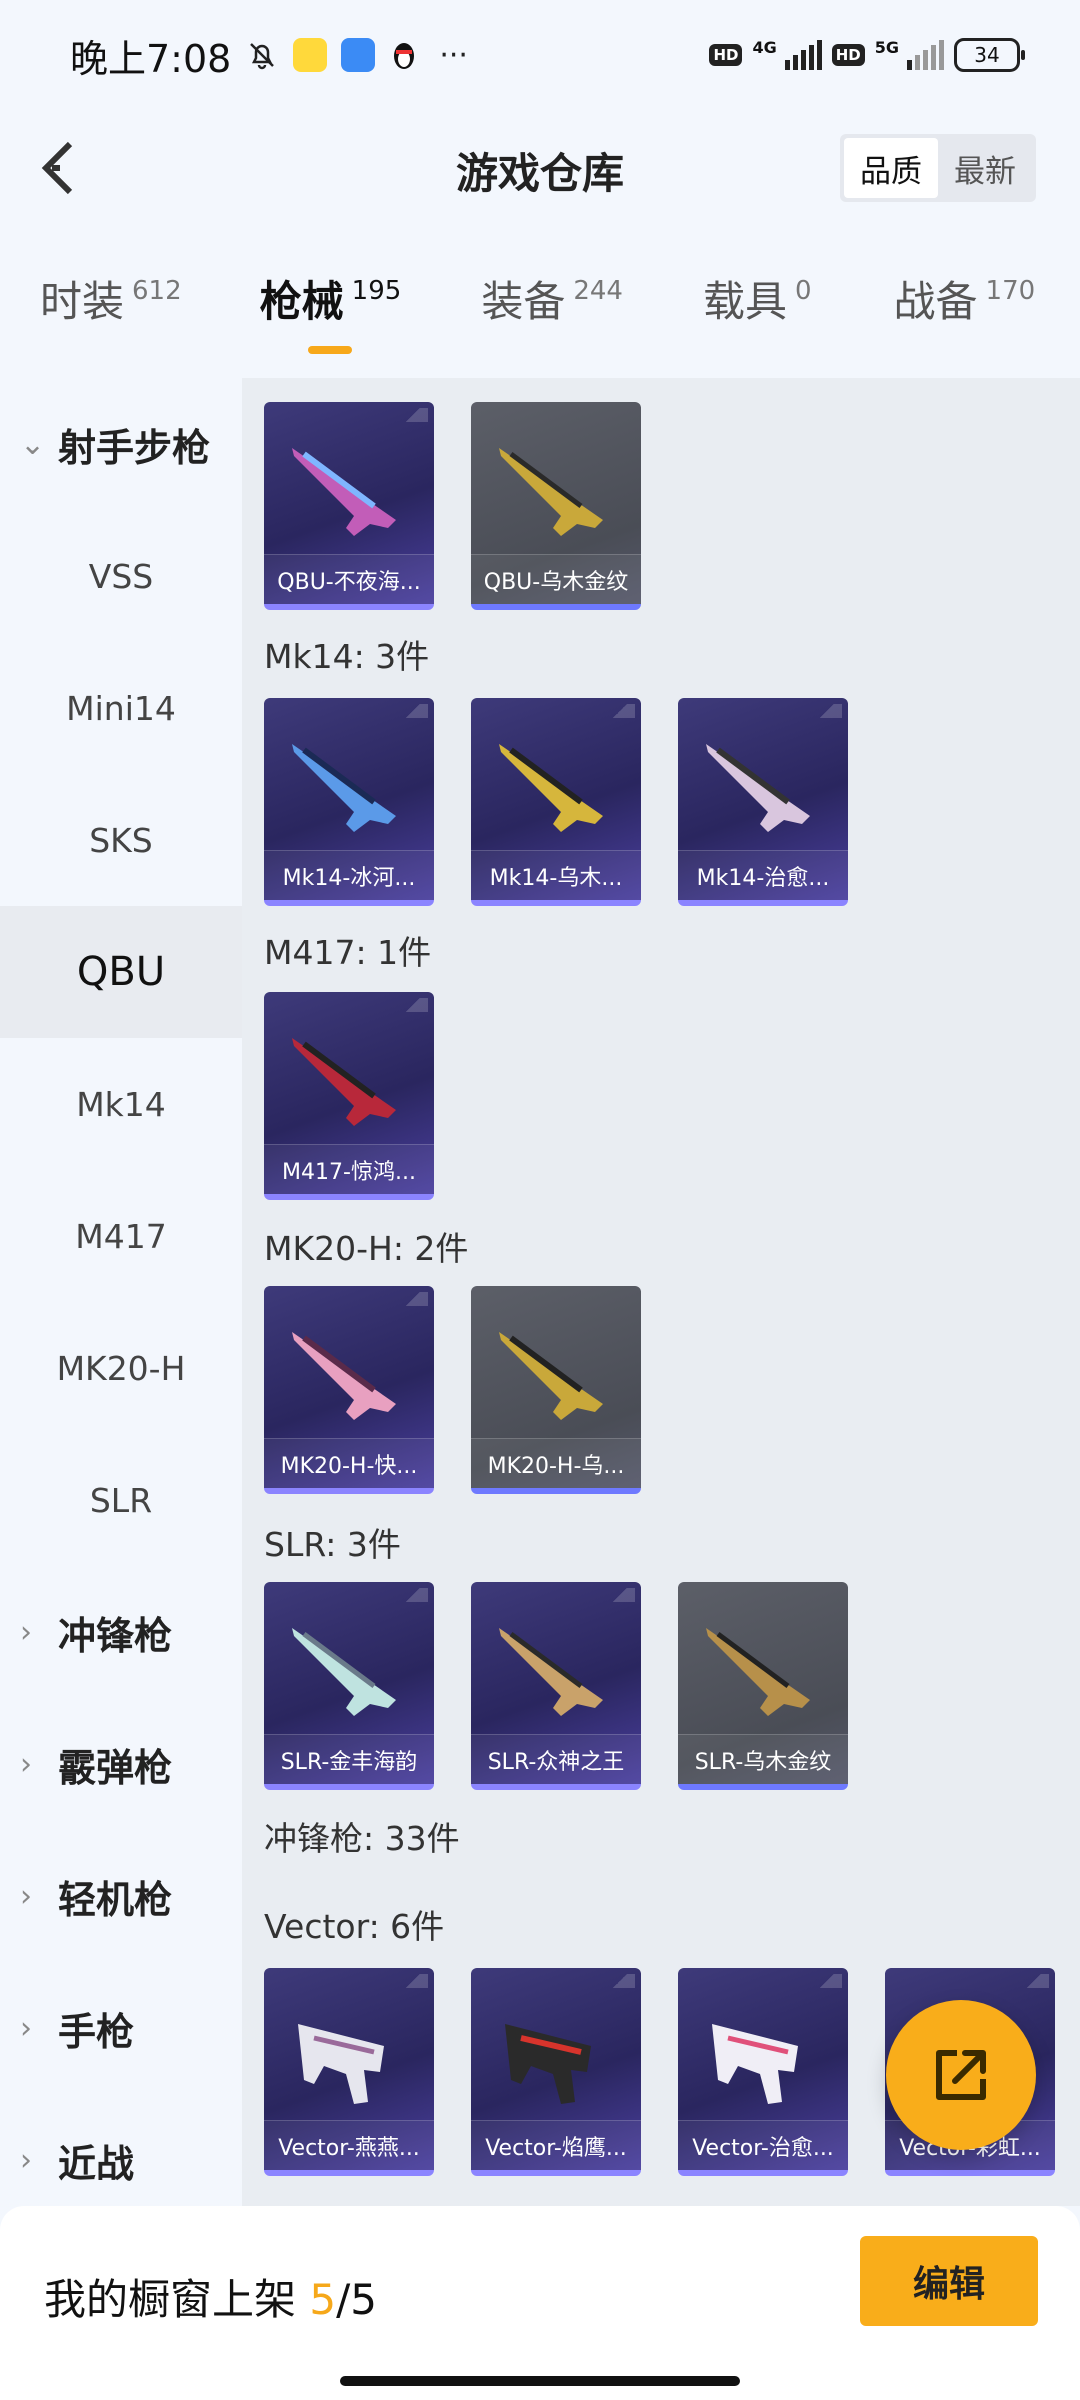 The height and width of the screenshot is (2400, 1080). What do you see at coordinates (989, 55) in the screenshot?
I see `battery-indicator: 34` at bounding box center [989, 55].